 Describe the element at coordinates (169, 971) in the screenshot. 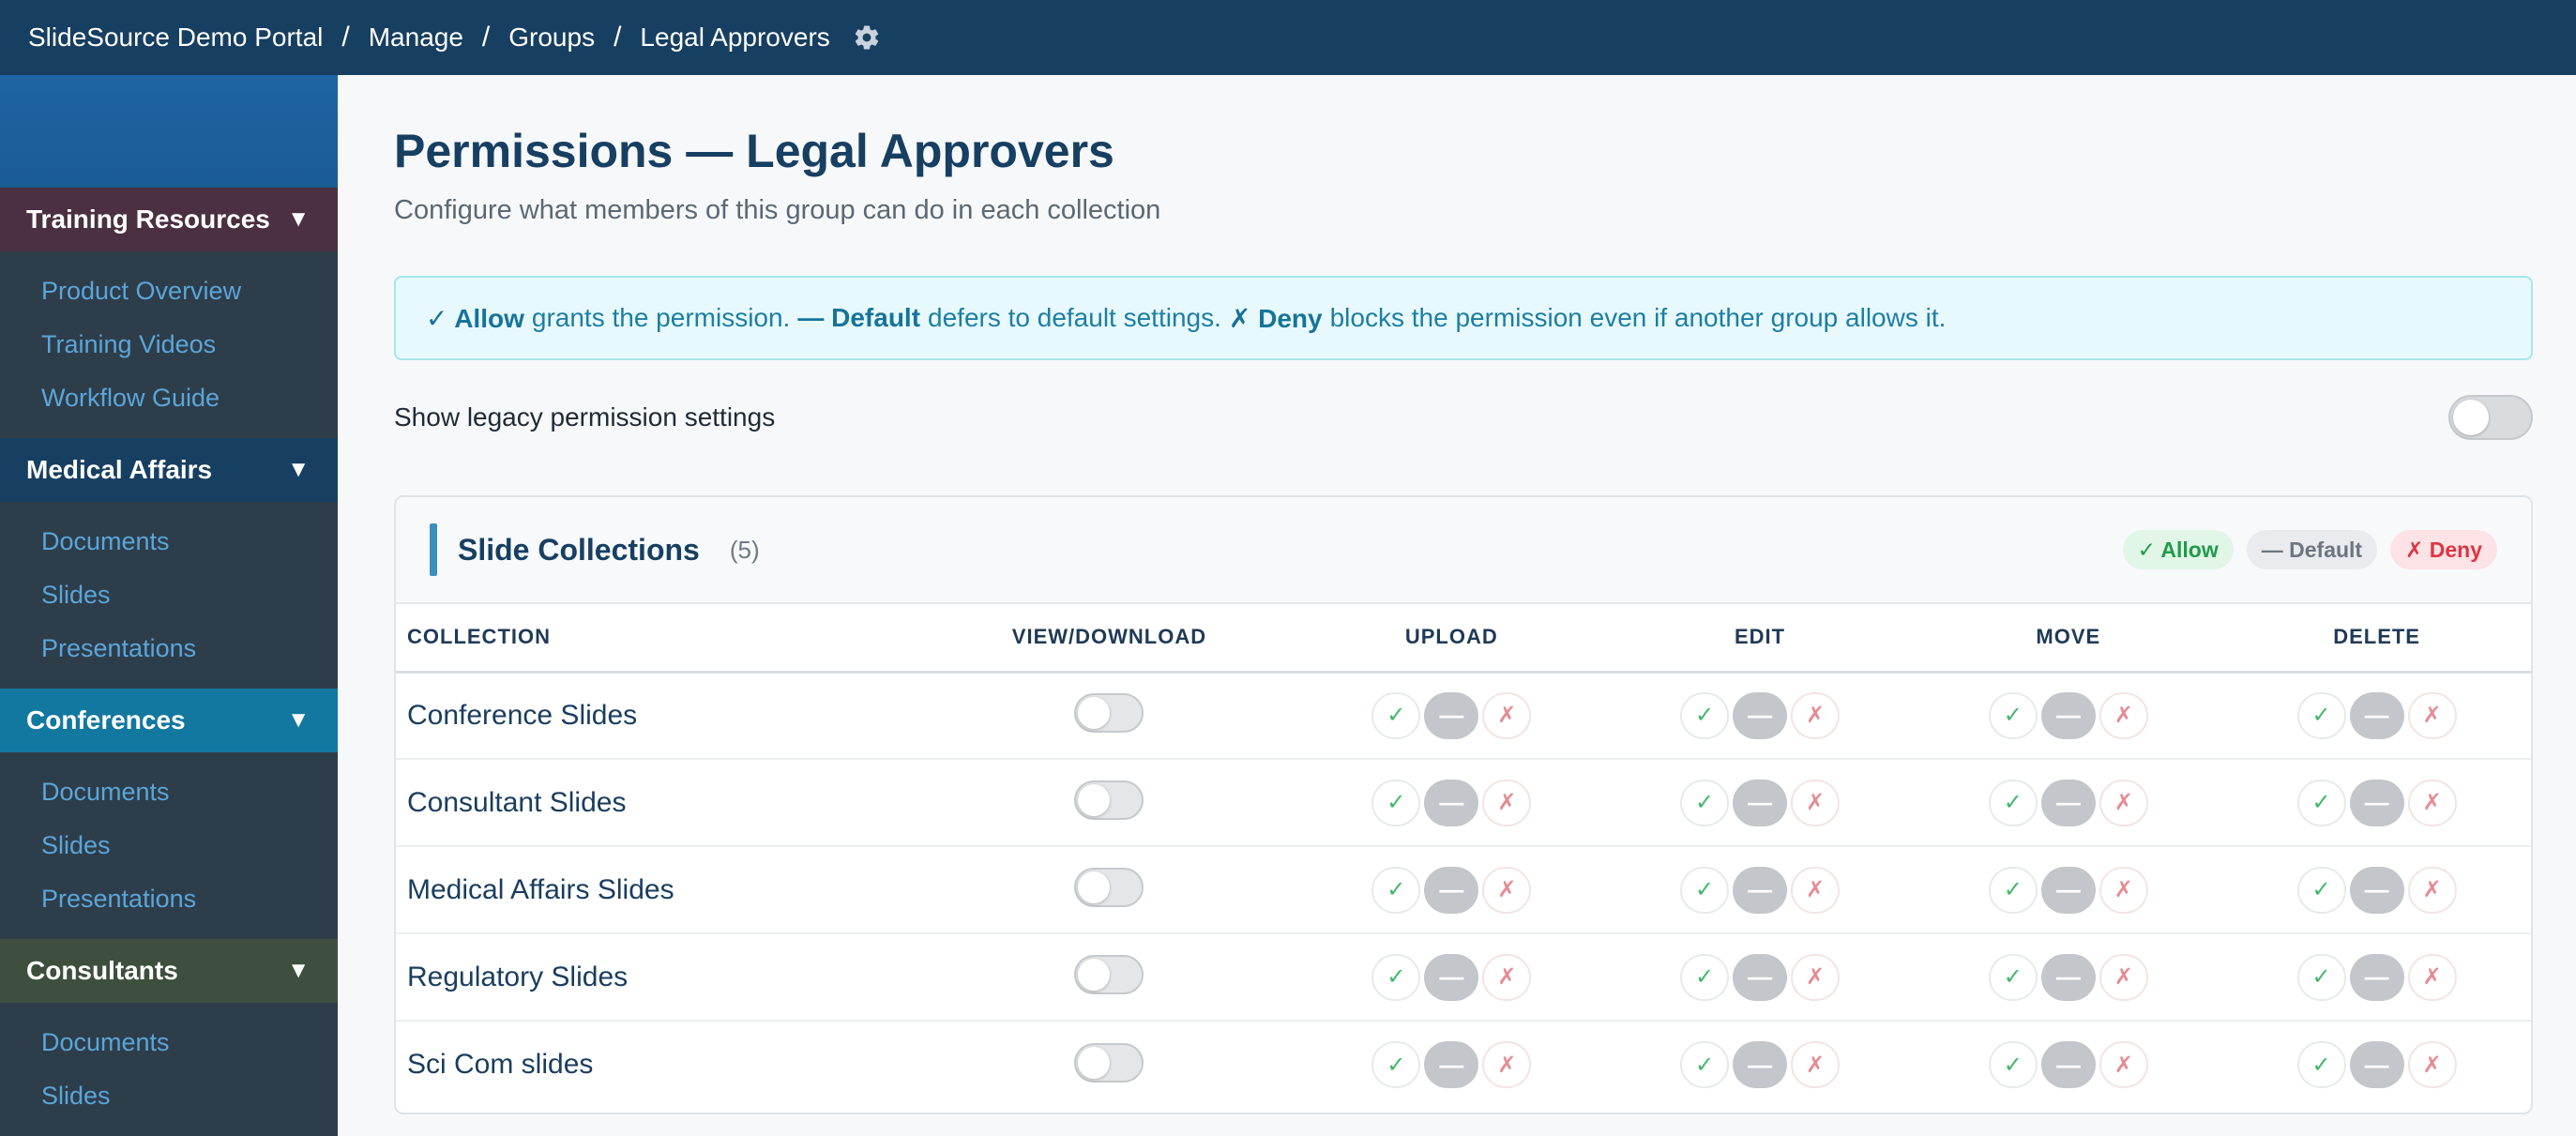

I see `sidebar-section-header: Consultants ▼` at that location.